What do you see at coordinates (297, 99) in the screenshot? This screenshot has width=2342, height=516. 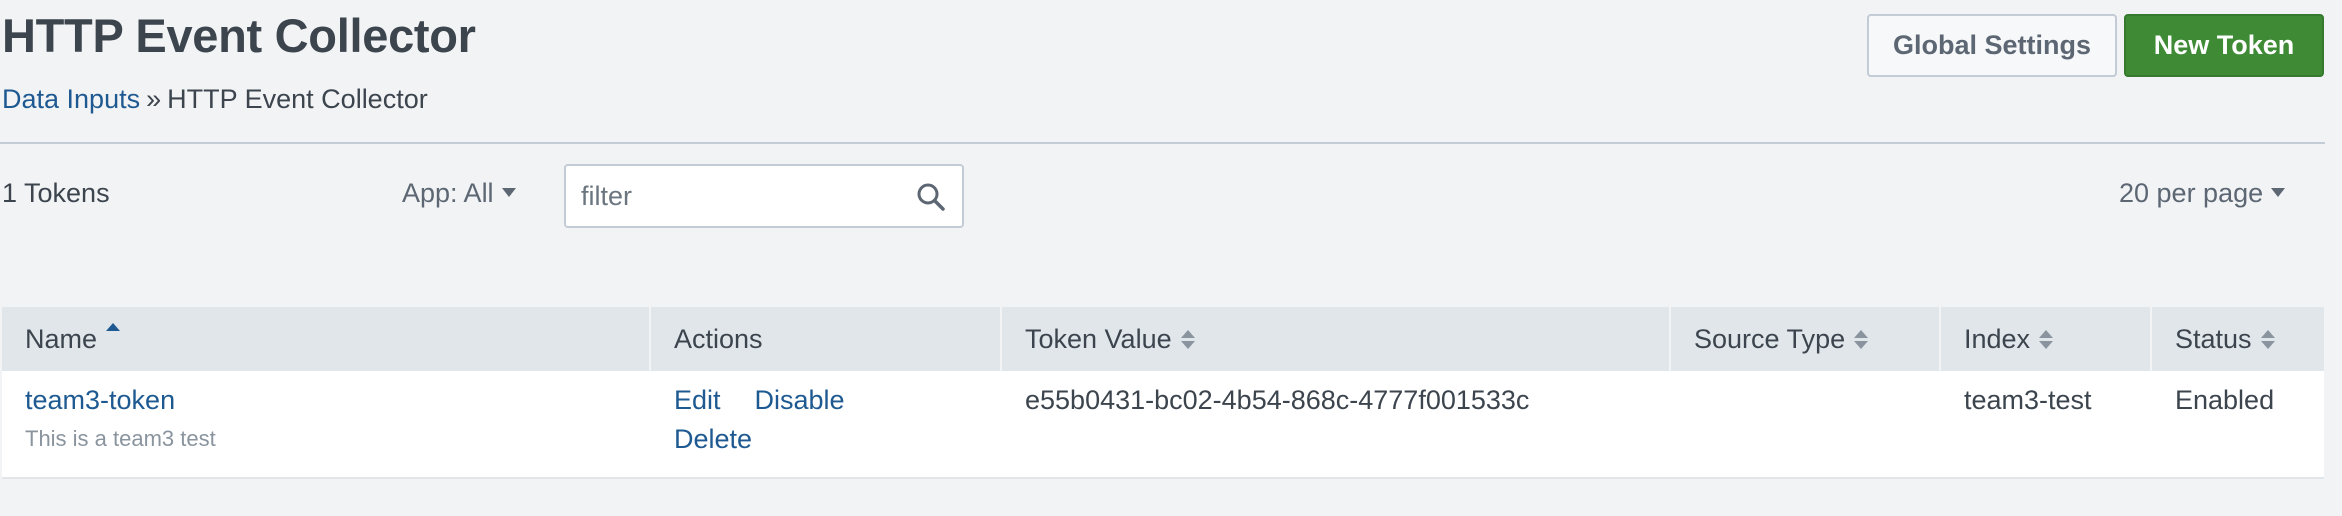 I see `breadcrumb-current: HTTP Event Collector` at bounding box center [297, 99].